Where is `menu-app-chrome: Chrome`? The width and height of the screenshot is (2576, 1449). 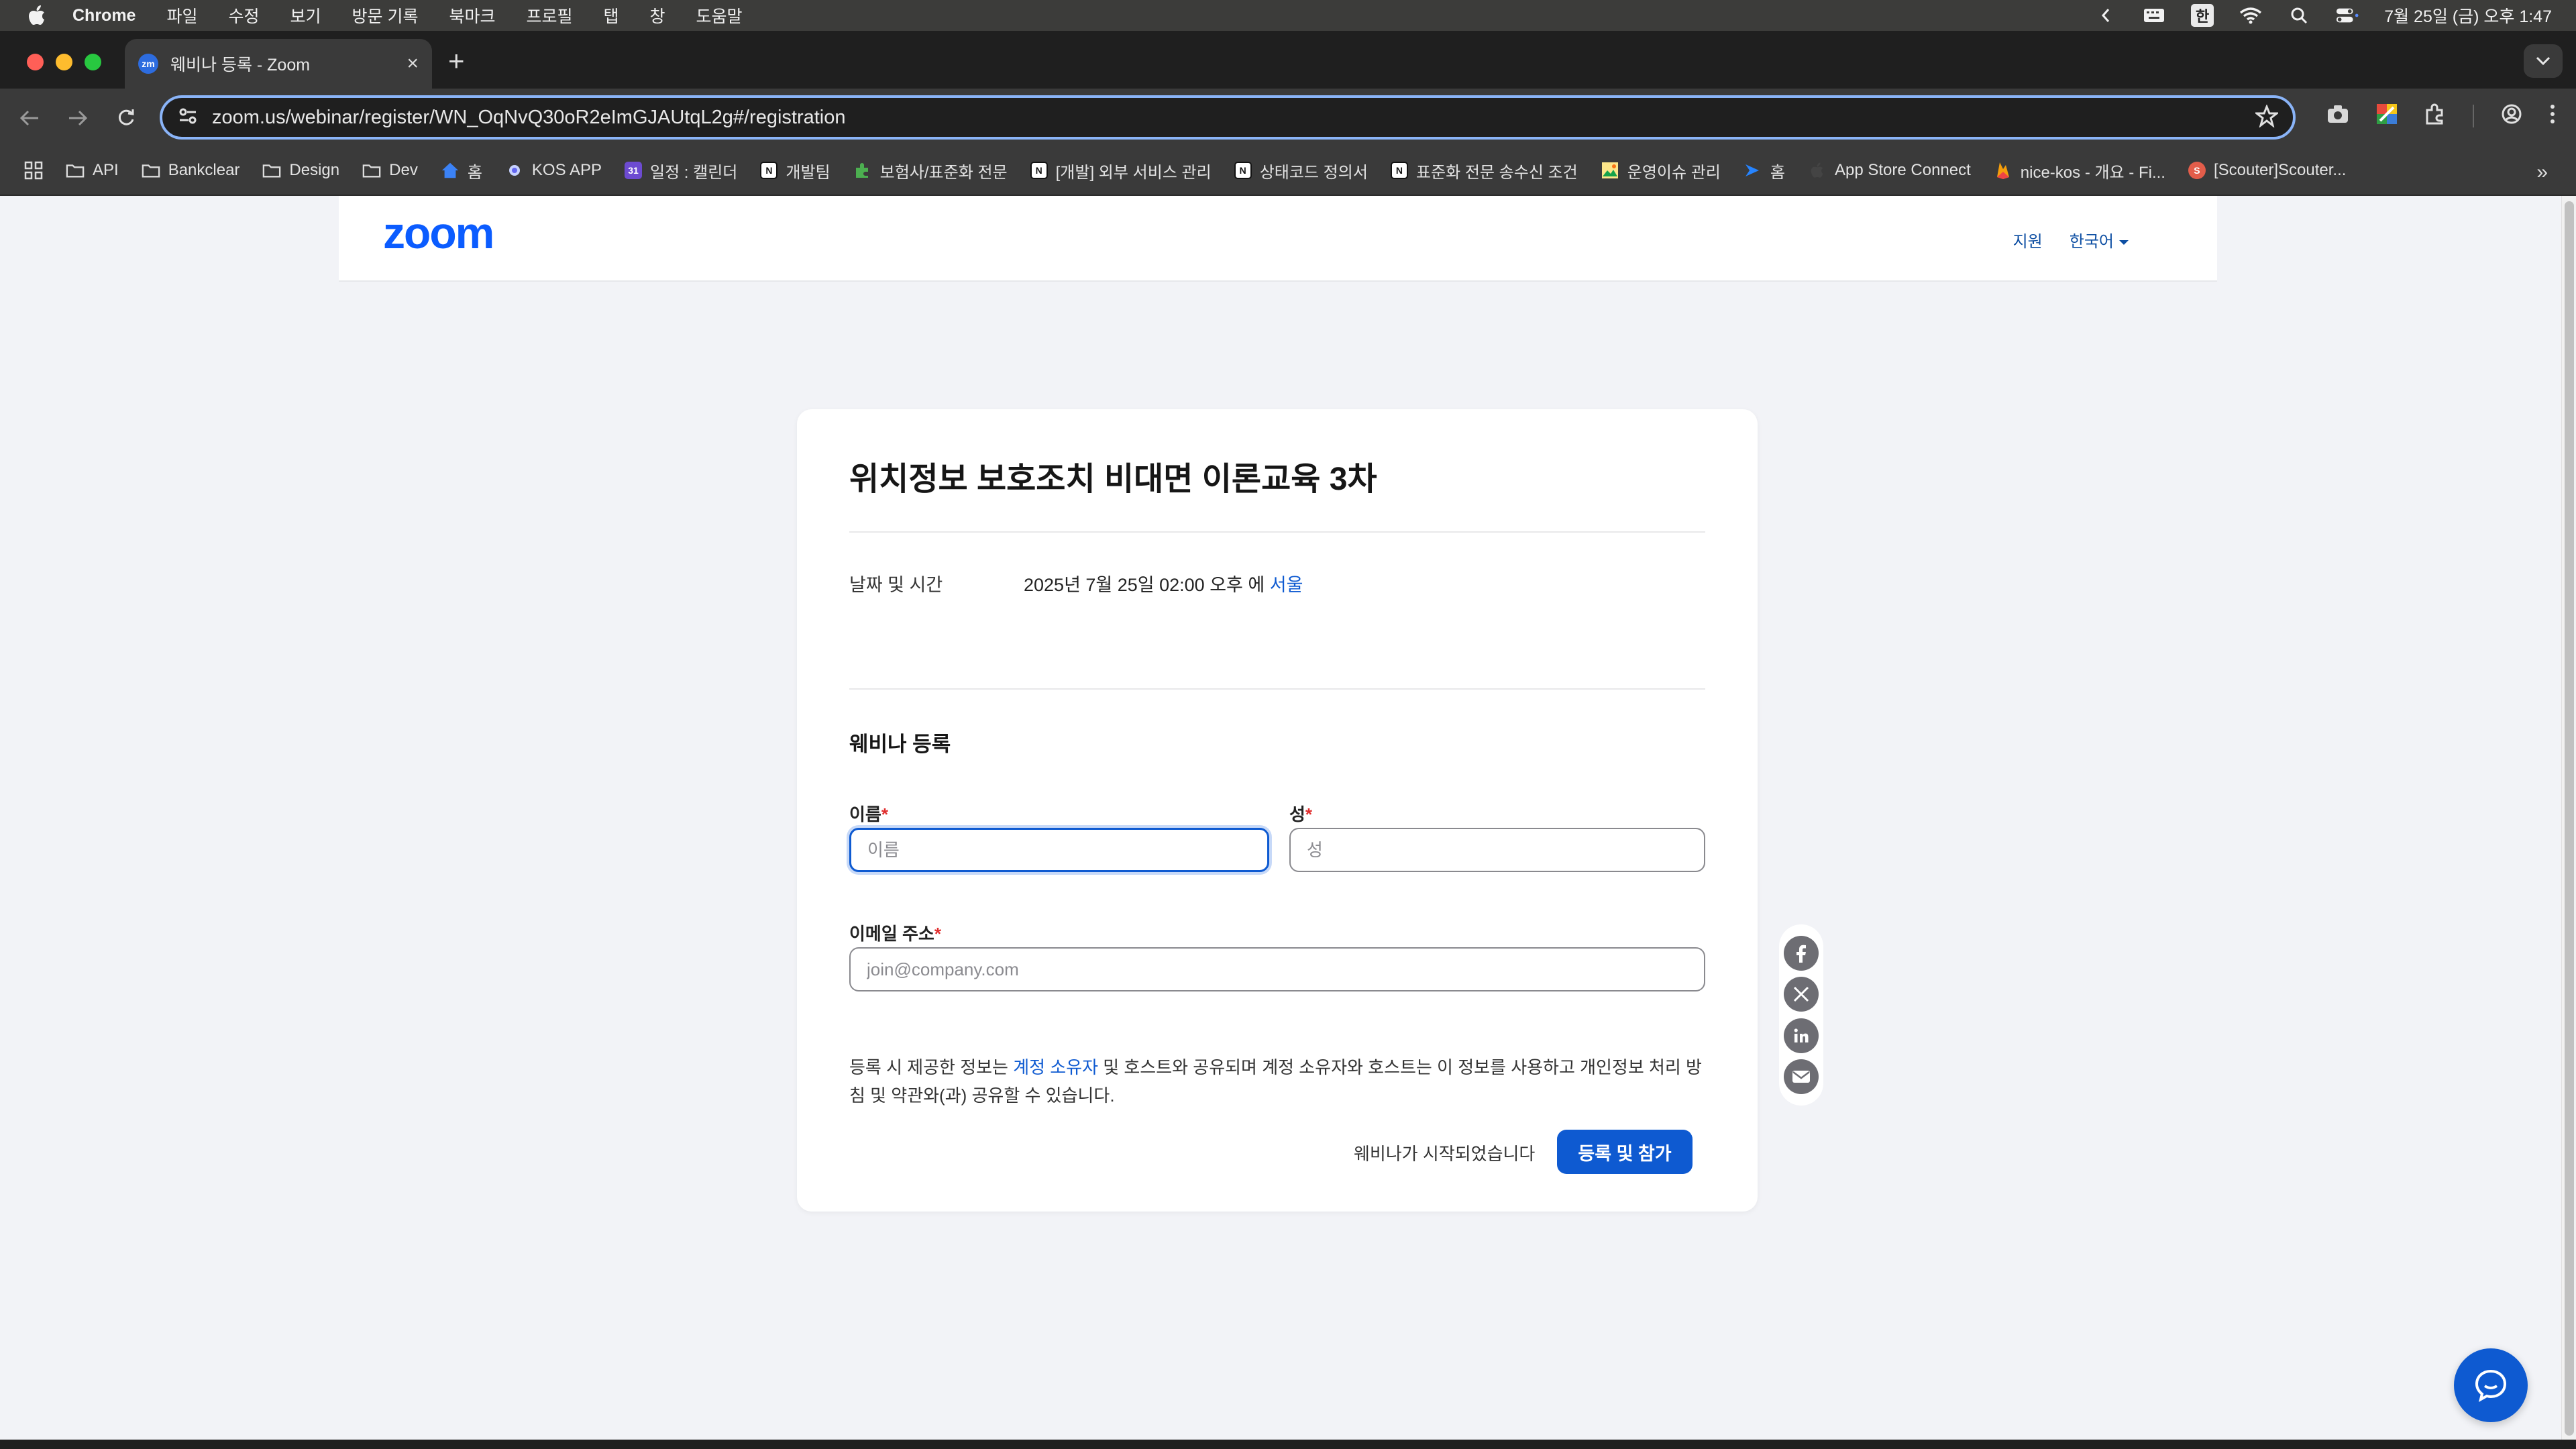
menu-app-chrome: Chrome is located at coordinates (104, 15).